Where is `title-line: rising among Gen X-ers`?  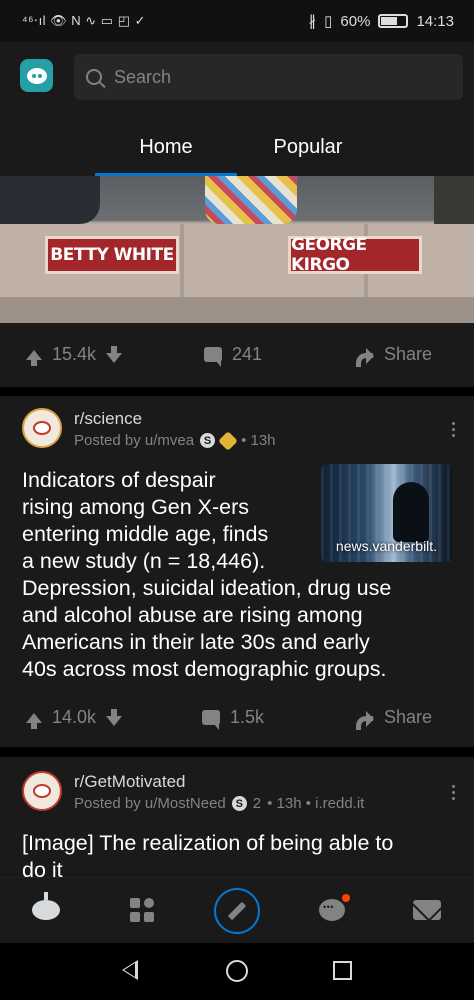
title-line: rising among Gen X-ers is located at coordinates (136, 507).